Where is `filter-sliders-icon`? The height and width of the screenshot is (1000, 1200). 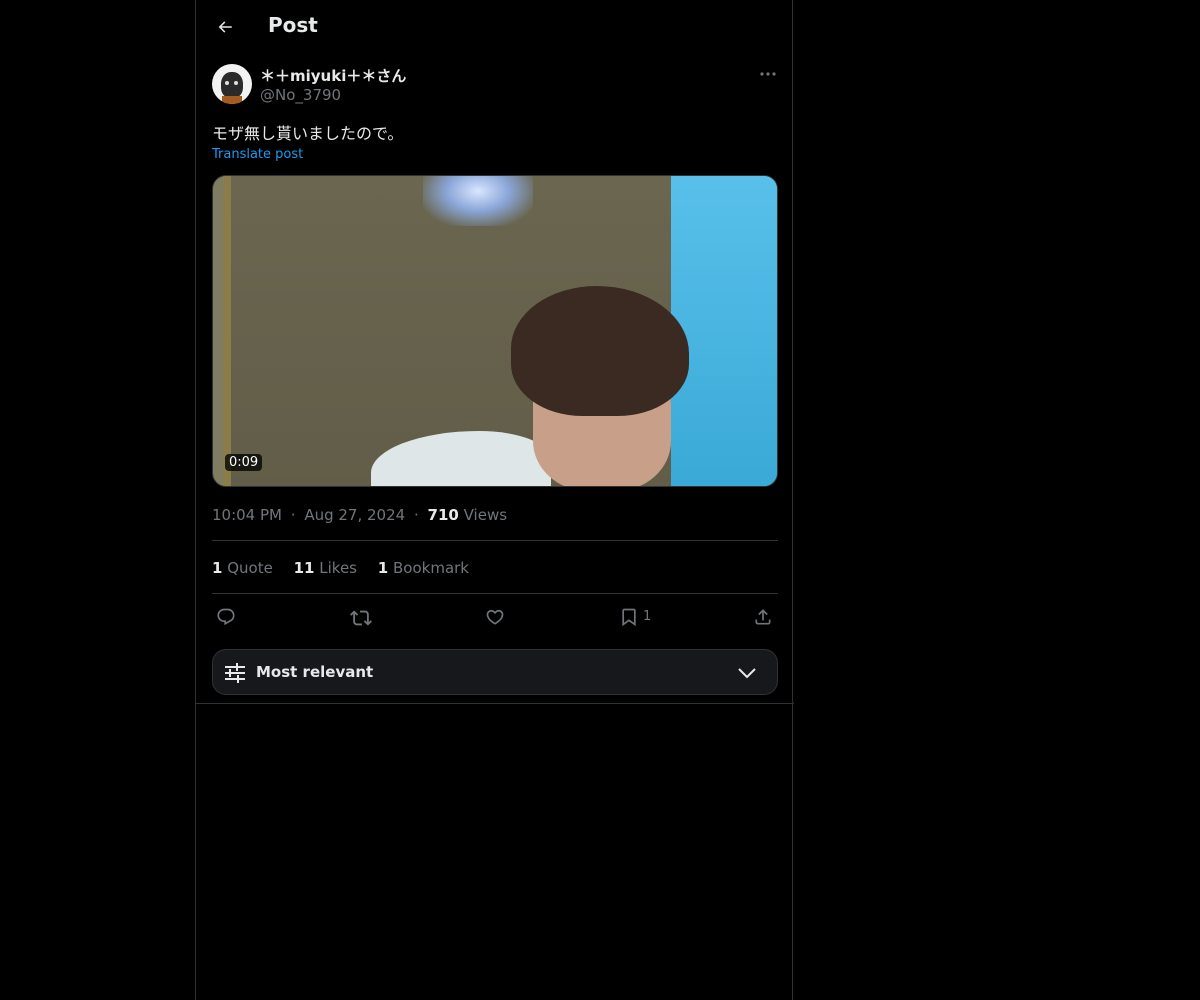 filter-sliders-icon is located at coordinates (235, 673).